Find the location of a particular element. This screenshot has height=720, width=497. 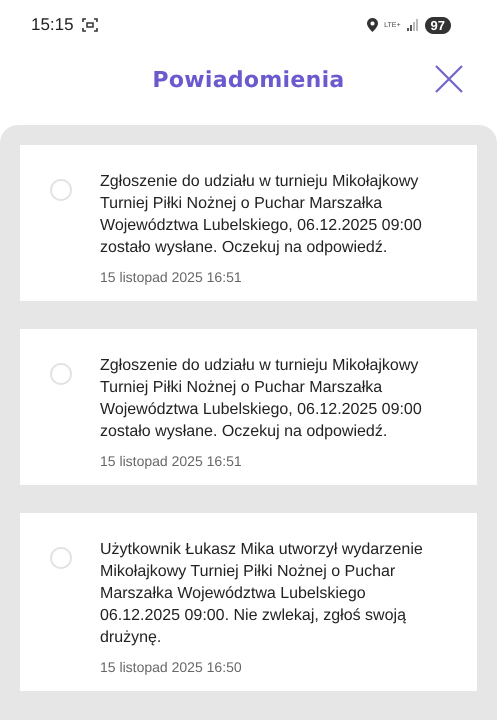

location-icon is located at coordinates (372, 25).